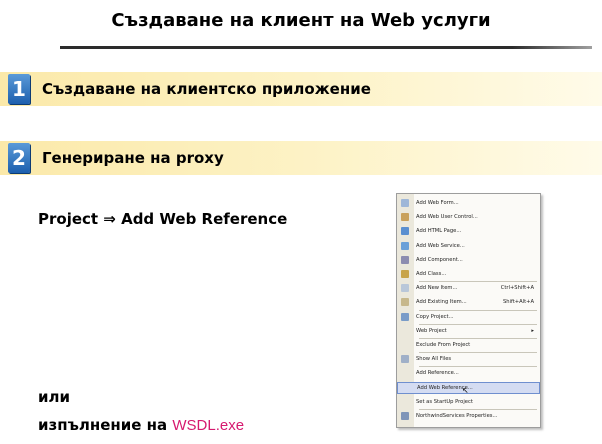 The width and height of the screenshot is (602, 444). What do you see at coordinates (468, 302) in the screenshot?
I see `menu-item: Add Existing Item... Shift+Alt+A` at bounding box center [468, 302].